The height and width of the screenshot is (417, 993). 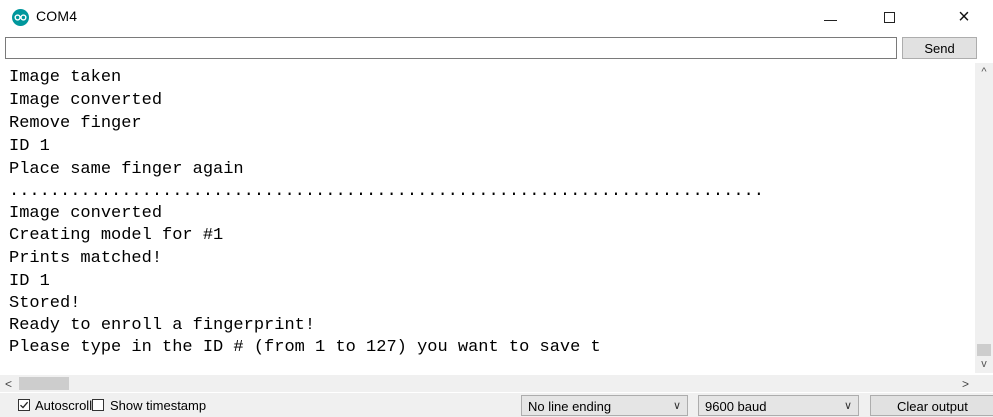 I want to click on output-line: Ready to enroll a fingerprint!, so click(x=162, y=325).